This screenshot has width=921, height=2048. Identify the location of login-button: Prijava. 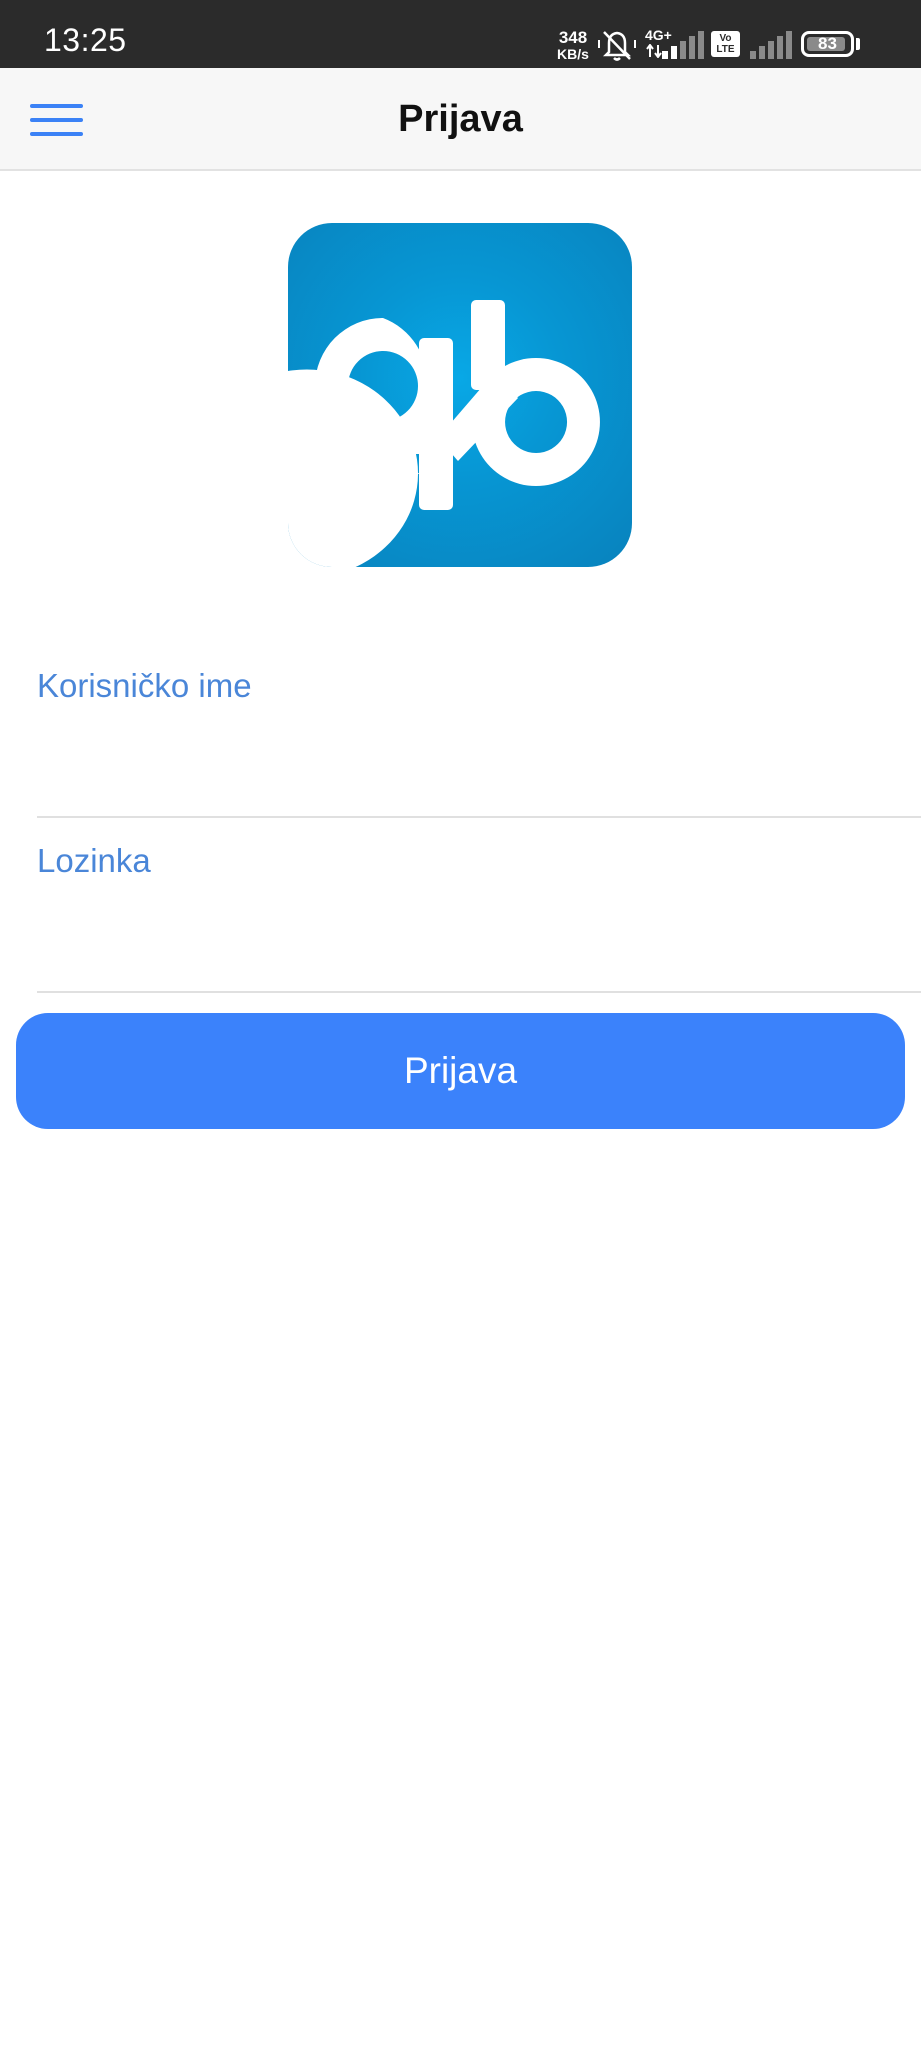
(460, 1071).